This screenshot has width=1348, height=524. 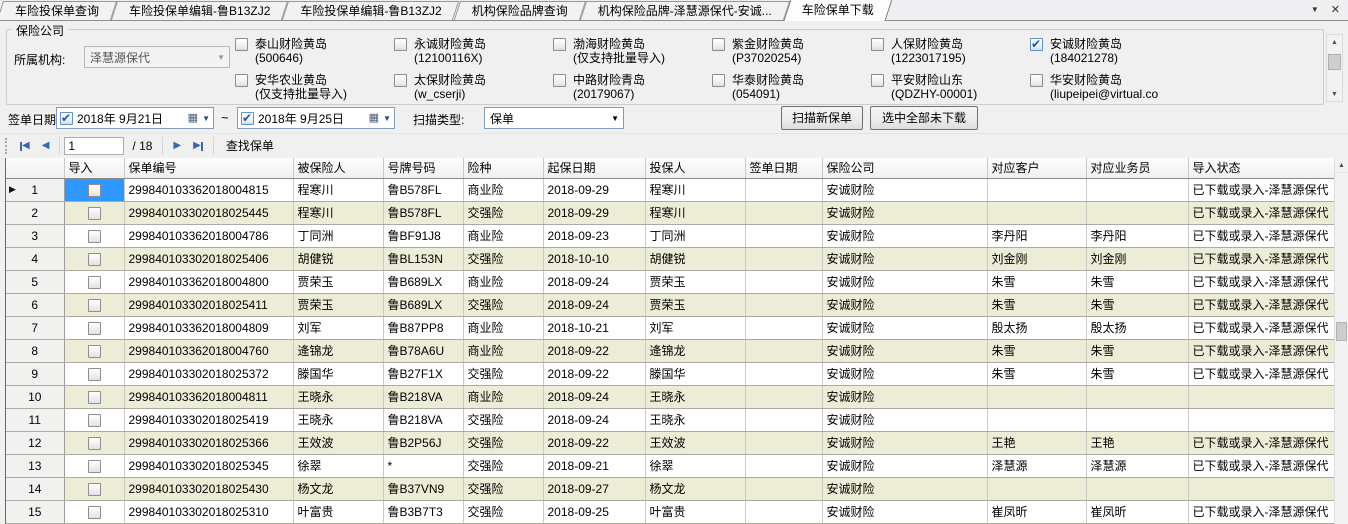 I want to click on row-selector: 6, so click(x=35, y=305).